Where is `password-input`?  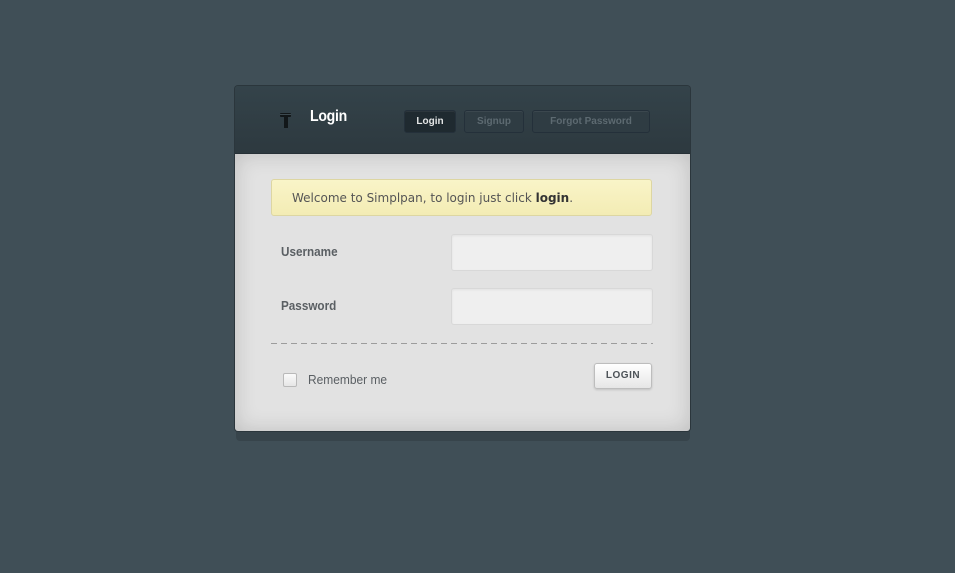
password-input is located at coordinates (552, 306).